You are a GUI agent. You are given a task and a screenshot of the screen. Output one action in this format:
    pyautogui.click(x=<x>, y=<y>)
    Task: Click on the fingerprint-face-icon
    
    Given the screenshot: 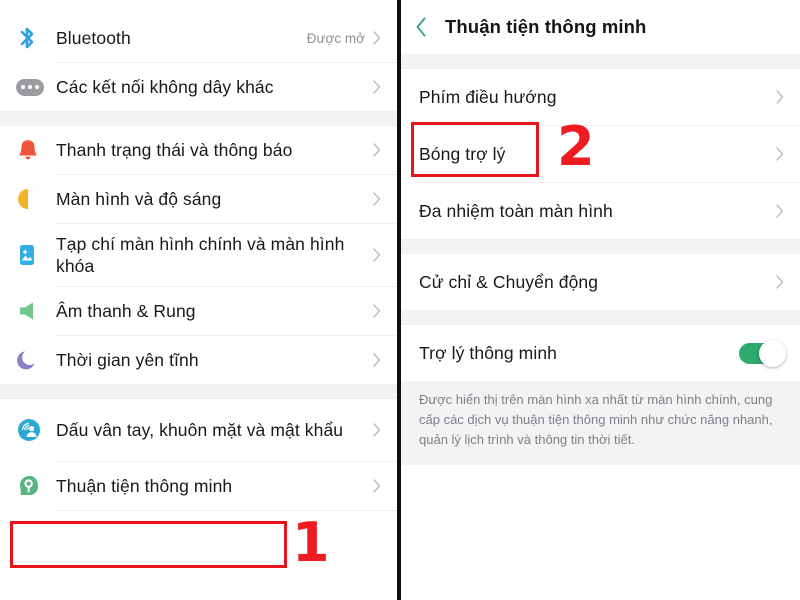 What is the action you would take?
    pyautogui.click(x=36, y=430)
    